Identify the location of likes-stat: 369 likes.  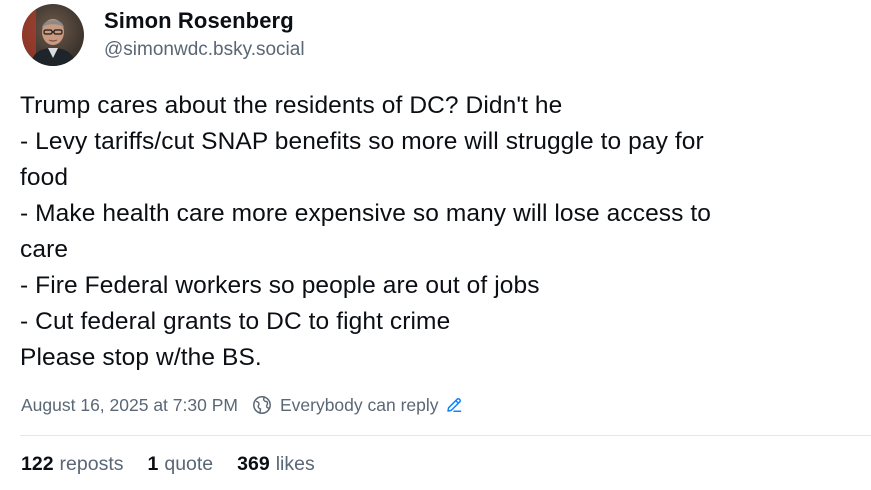
(276, 464).